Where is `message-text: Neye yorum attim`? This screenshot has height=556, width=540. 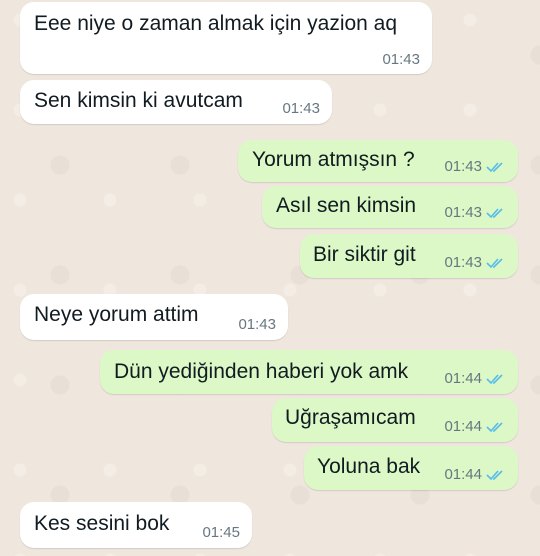 message-text: Neye yorum attim is located at coordinates (116, 314).